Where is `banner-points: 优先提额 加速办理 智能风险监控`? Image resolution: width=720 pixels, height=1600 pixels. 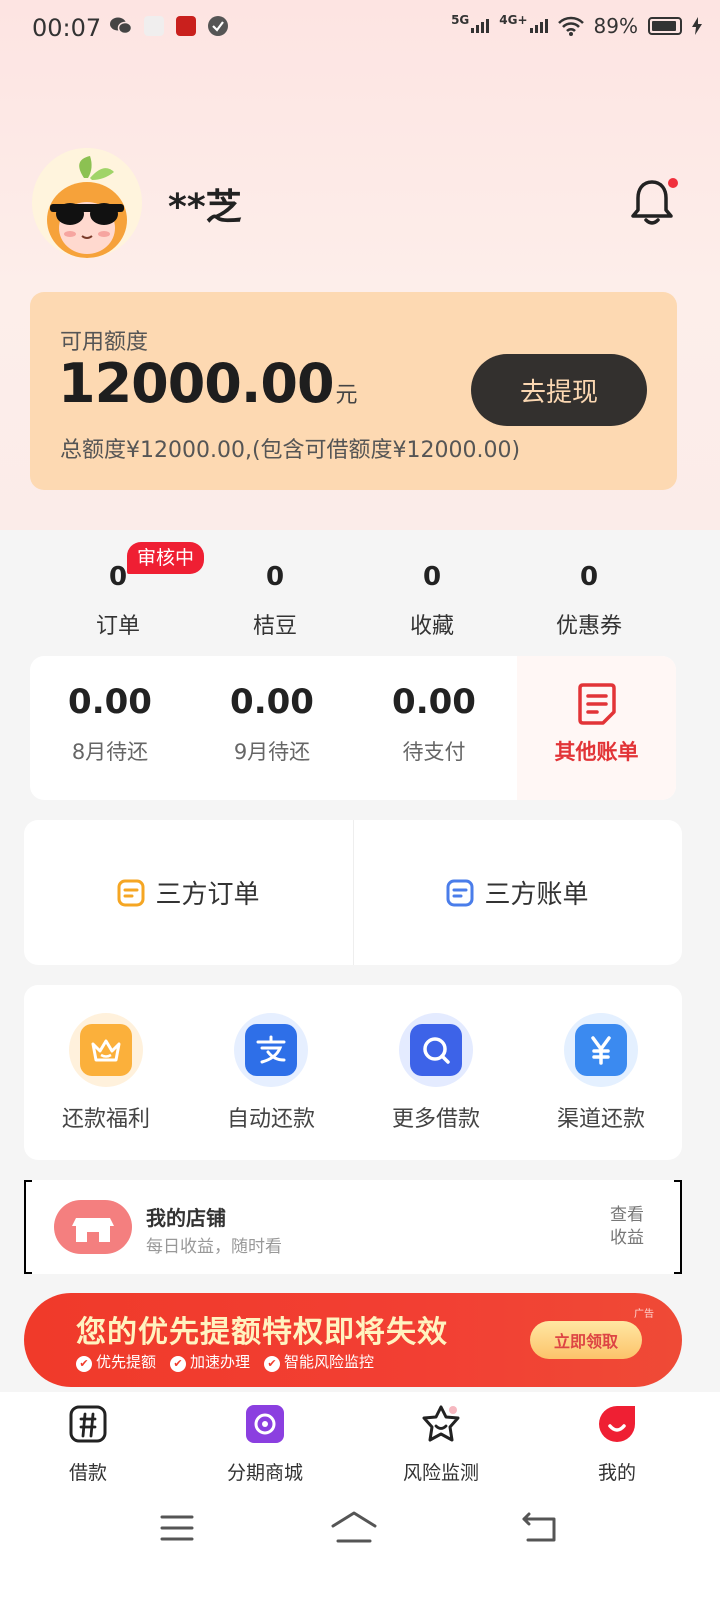
banner-points: 优先提额 加速办理 智能风险监控 is located at coordinates (225, 1361).